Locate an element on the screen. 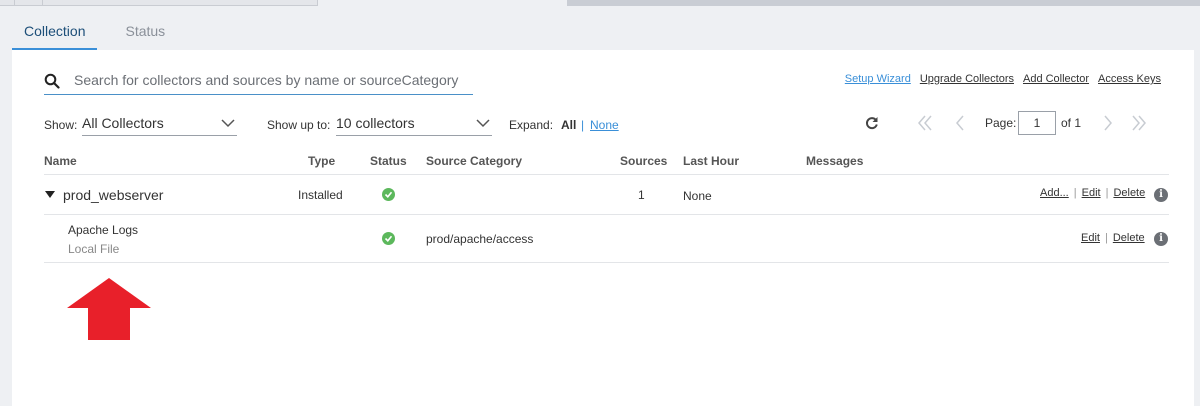  setup-wizard-link: Setup Wizard is located at coordinates (878, 79).